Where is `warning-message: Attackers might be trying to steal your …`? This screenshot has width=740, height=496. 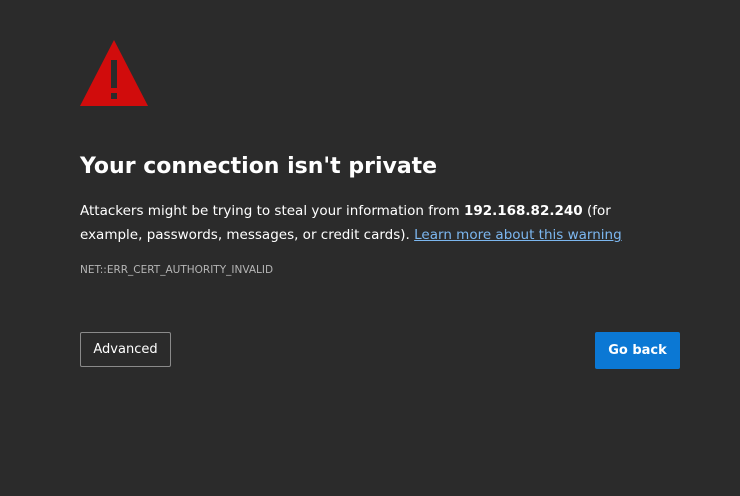
warning-message: Attackers might be trying to steal your … is located at coordinates (370, 223).